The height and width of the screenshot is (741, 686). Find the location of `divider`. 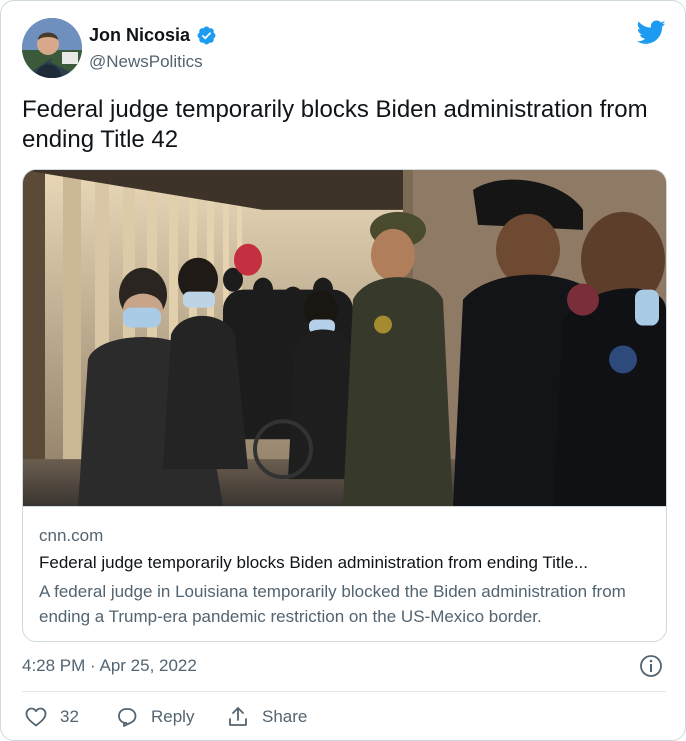

divider is located at coordinates (344, 691).